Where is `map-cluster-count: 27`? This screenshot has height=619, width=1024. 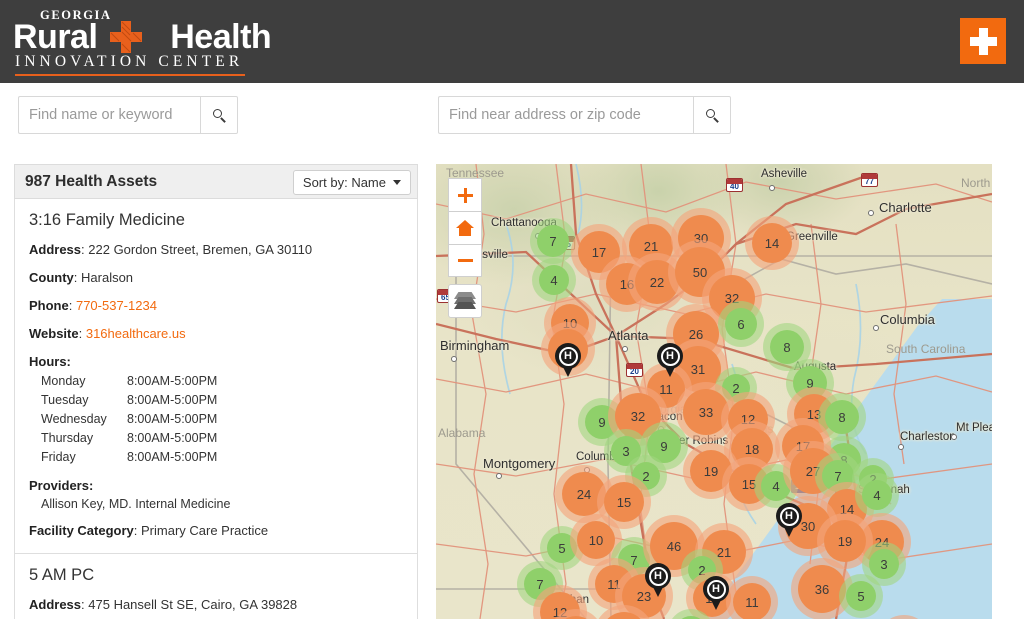 map-cluster-count: 27 is located at coordinates (813, 471).